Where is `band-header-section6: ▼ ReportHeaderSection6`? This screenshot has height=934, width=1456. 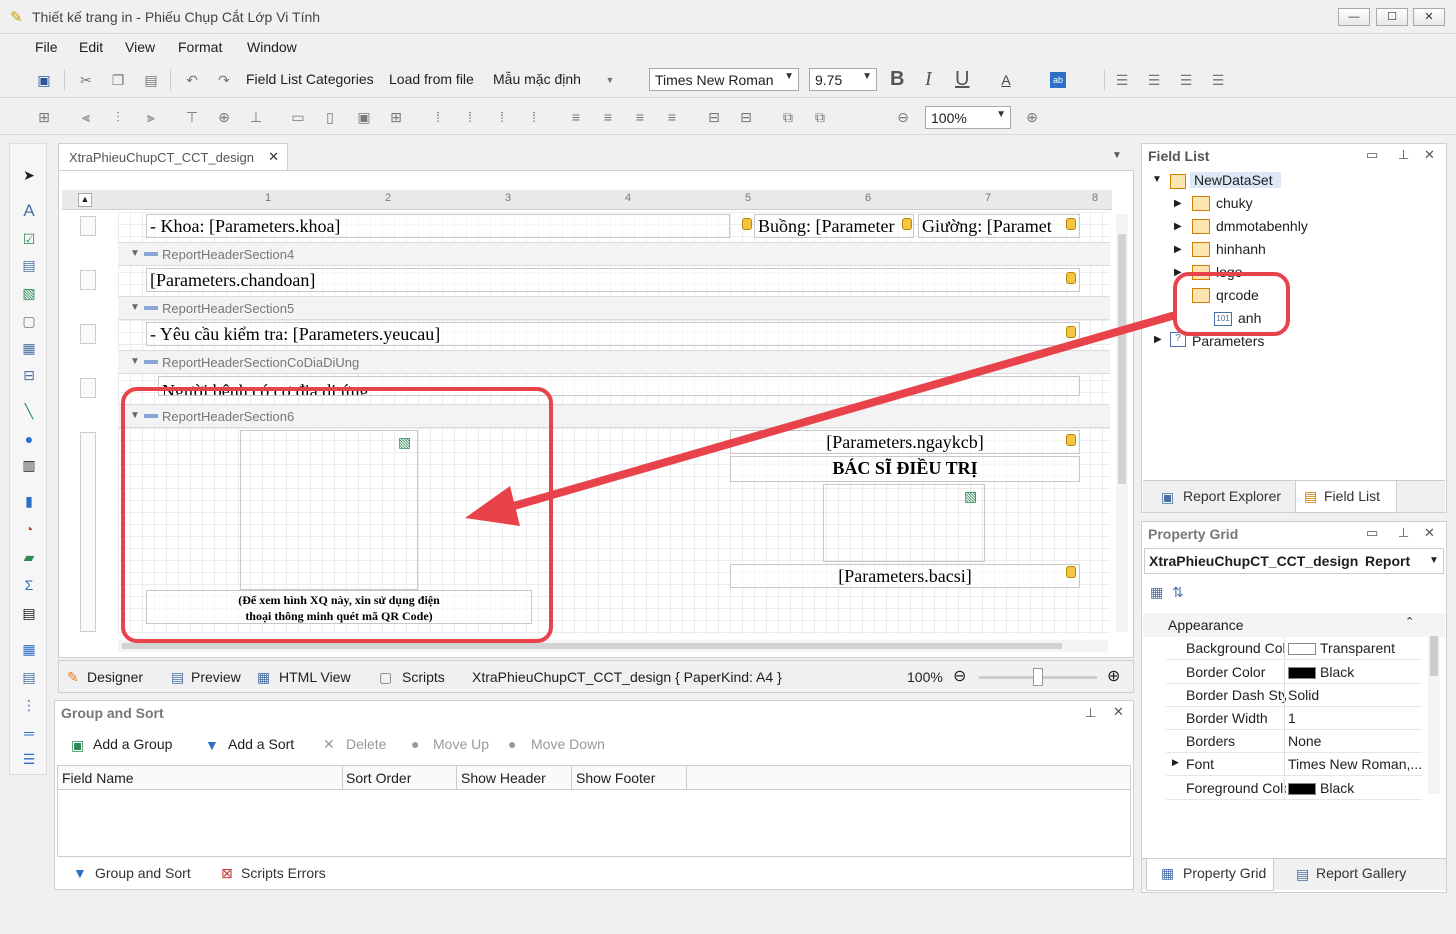
band-header-section6: ▼ ReportHeaderSection6 is located at coordinates (614, 416).